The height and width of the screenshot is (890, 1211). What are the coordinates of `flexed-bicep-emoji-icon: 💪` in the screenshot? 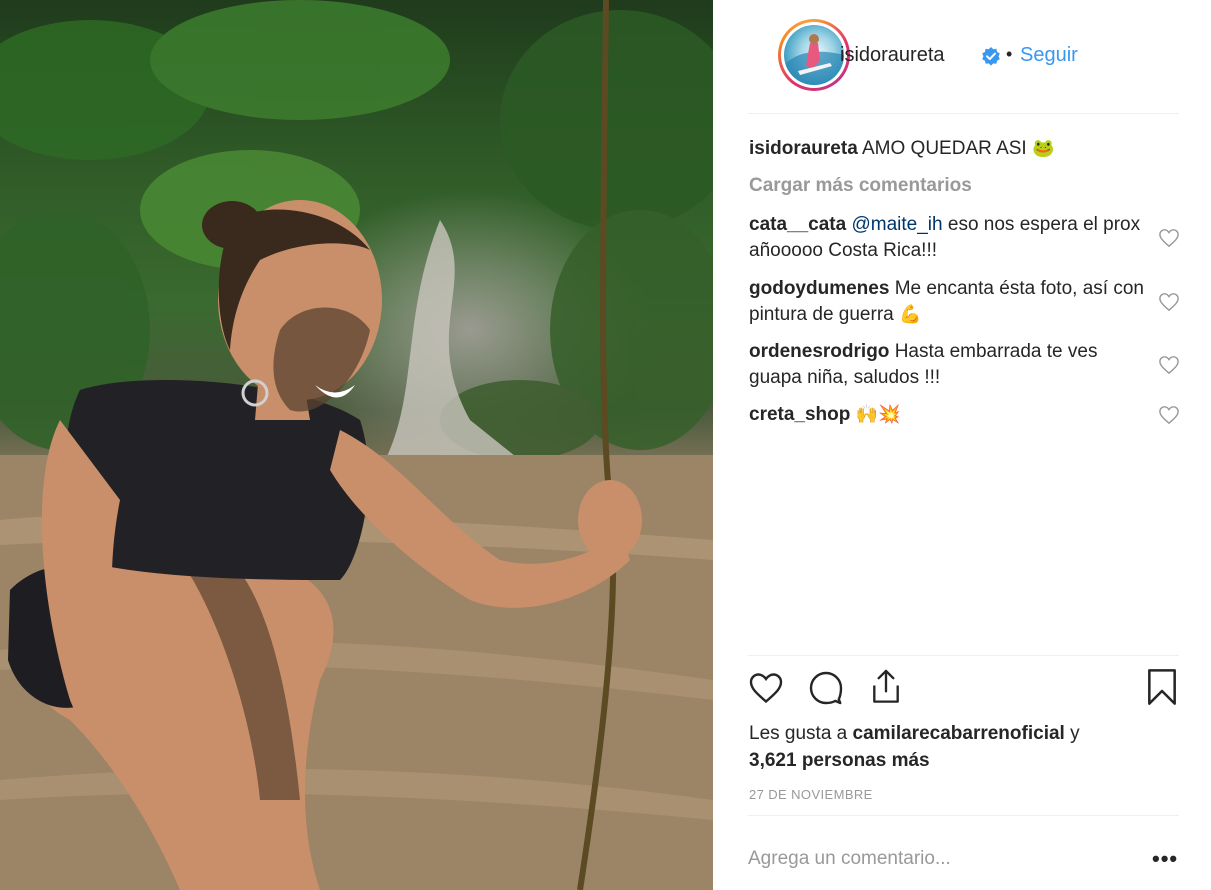 It's located at (910, 314).